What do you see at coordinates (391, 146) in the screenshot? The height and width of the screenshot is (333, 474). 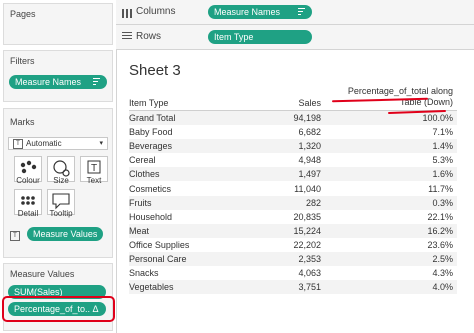 I see `cell-percentage: 1.4%` at bounding box center [391, 146].